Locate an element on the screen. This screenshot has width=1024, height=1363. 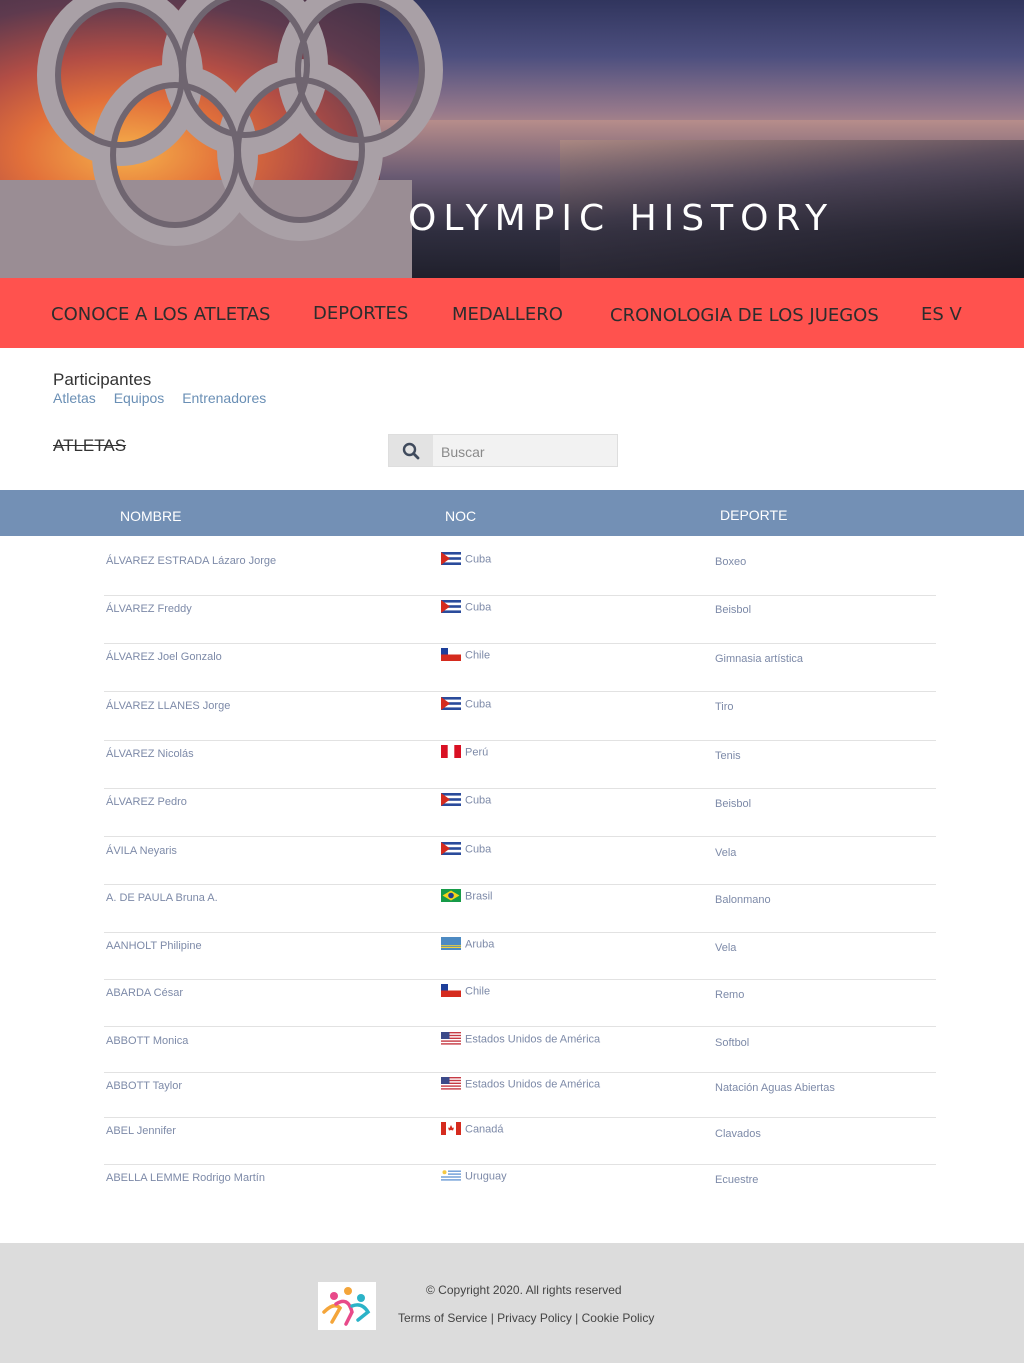
participants-title: Participantes is located at coordinates (102, 379).